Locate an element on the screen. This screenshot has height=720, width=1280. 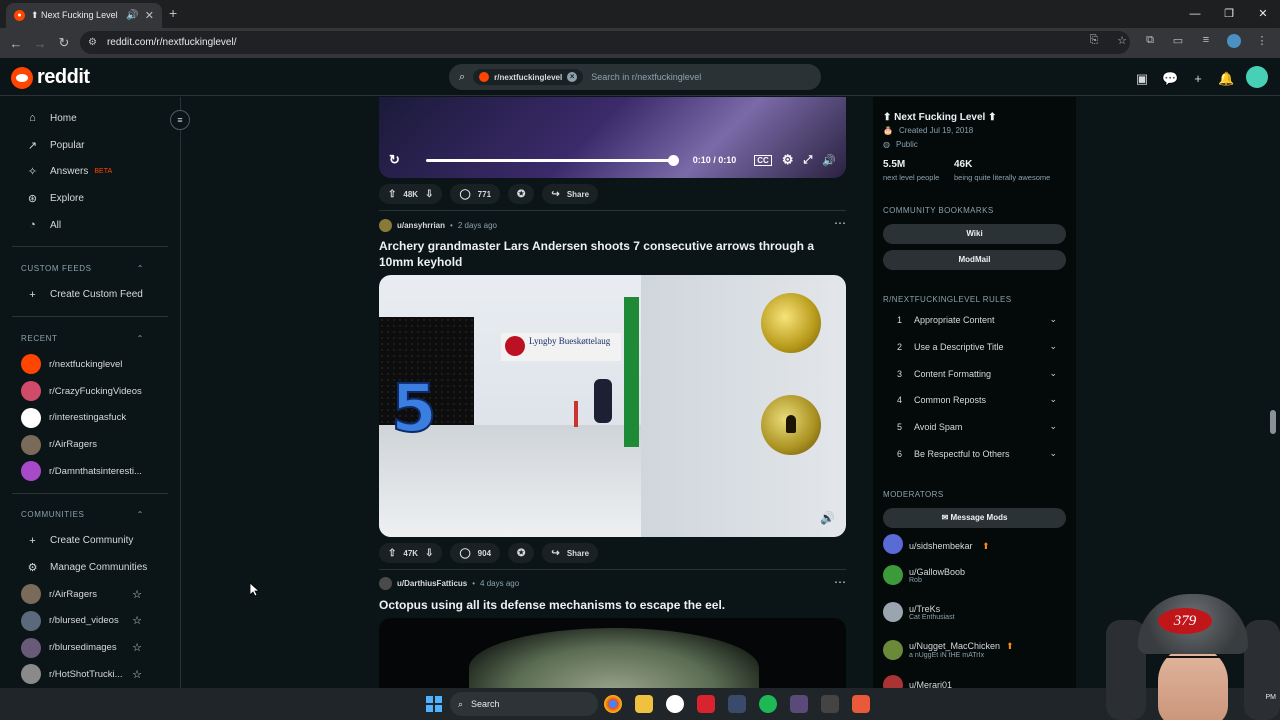
comments-button: ◯ 771 is located at coordinates (475, 194).